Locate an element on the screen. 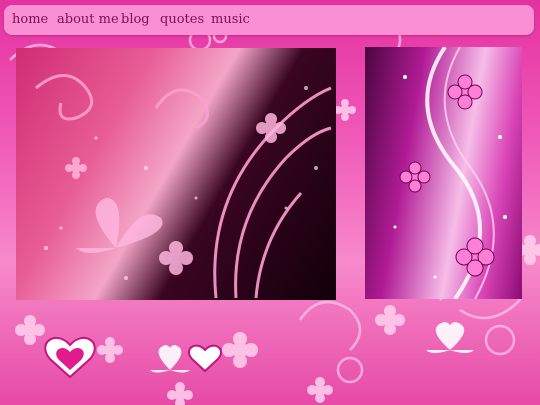 Image resolution: width=540 pixels, height=405 pixels. nav-music-link: music is located at coordinates (230, 19).